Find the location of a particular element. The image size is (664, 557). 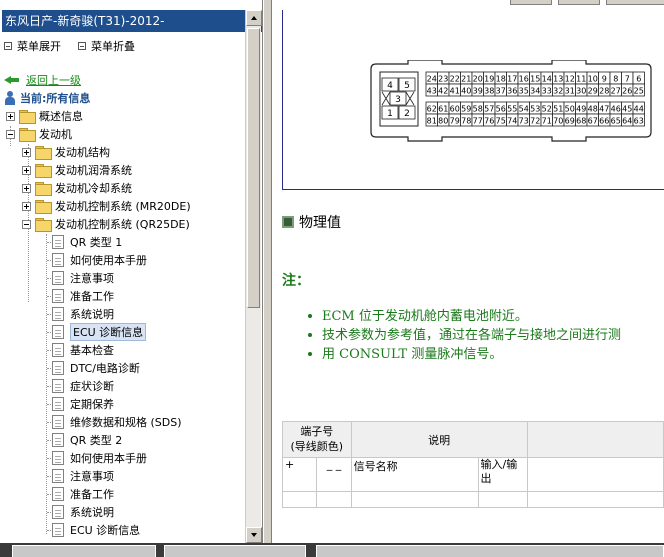

connector-pin-label: 28 is located at coordinates (604, 91).